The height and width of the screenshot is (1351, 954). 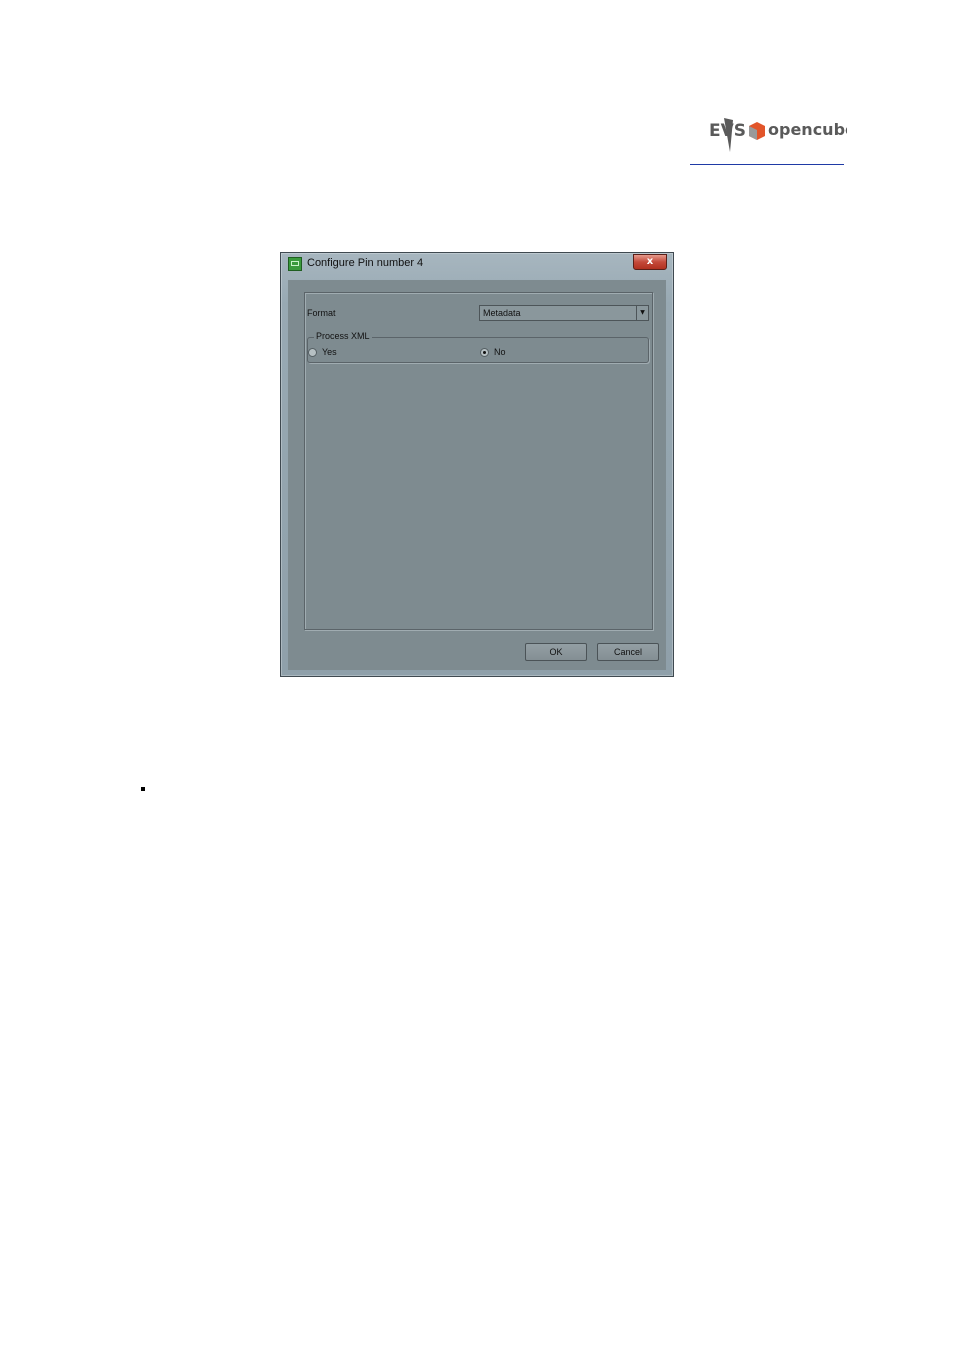 What do you see at coordinates (143, 789) in the screenshot?
I see `list-bullet` at bounding box center [143, 789].